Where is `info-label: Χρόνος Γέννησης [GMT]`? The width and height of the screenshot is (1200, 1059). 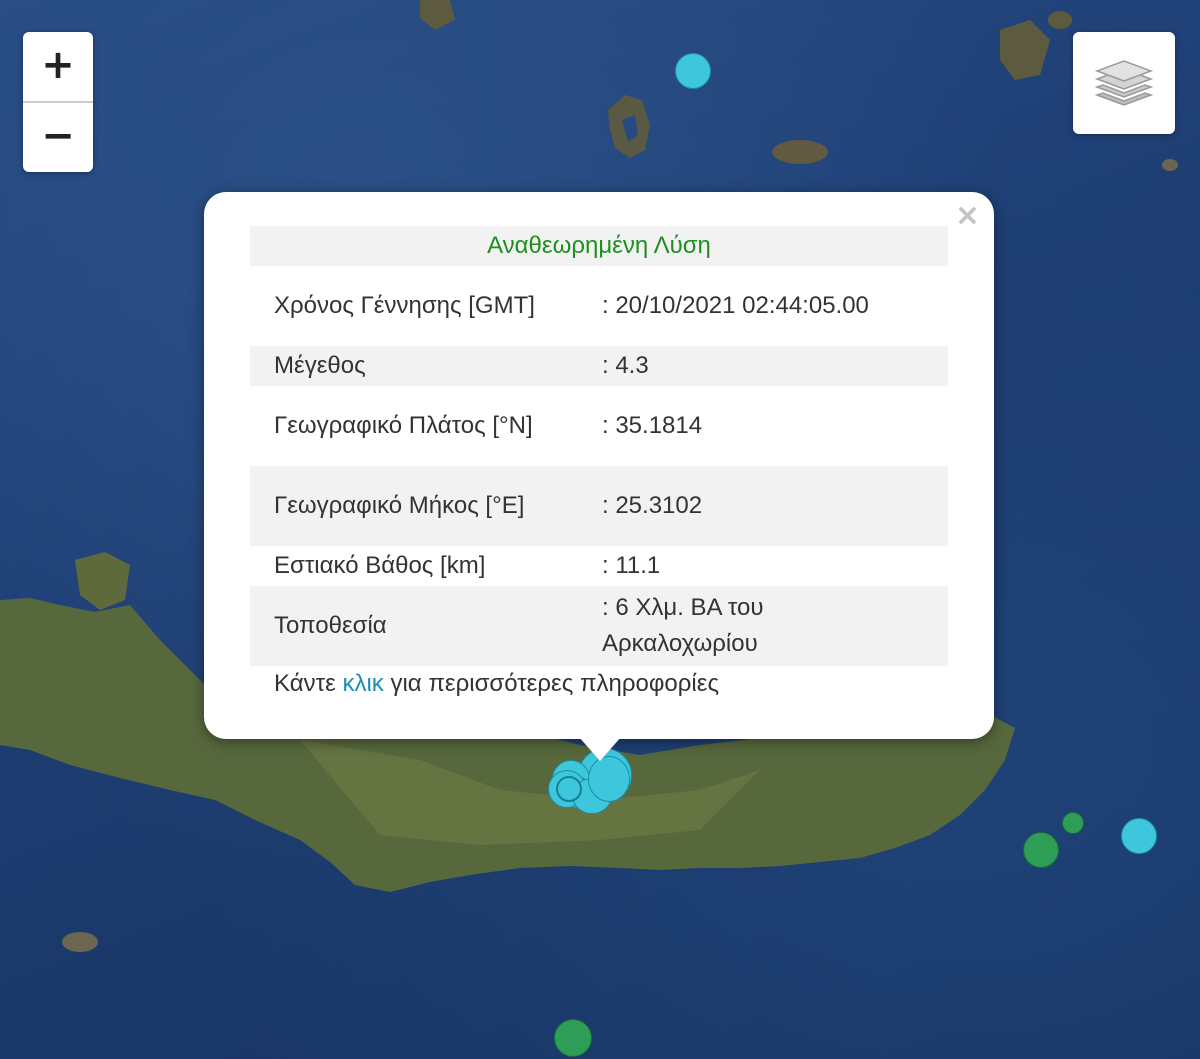 info-label: Χρόνος Γέννησης [GMT] is located at coordinates (404, 305).